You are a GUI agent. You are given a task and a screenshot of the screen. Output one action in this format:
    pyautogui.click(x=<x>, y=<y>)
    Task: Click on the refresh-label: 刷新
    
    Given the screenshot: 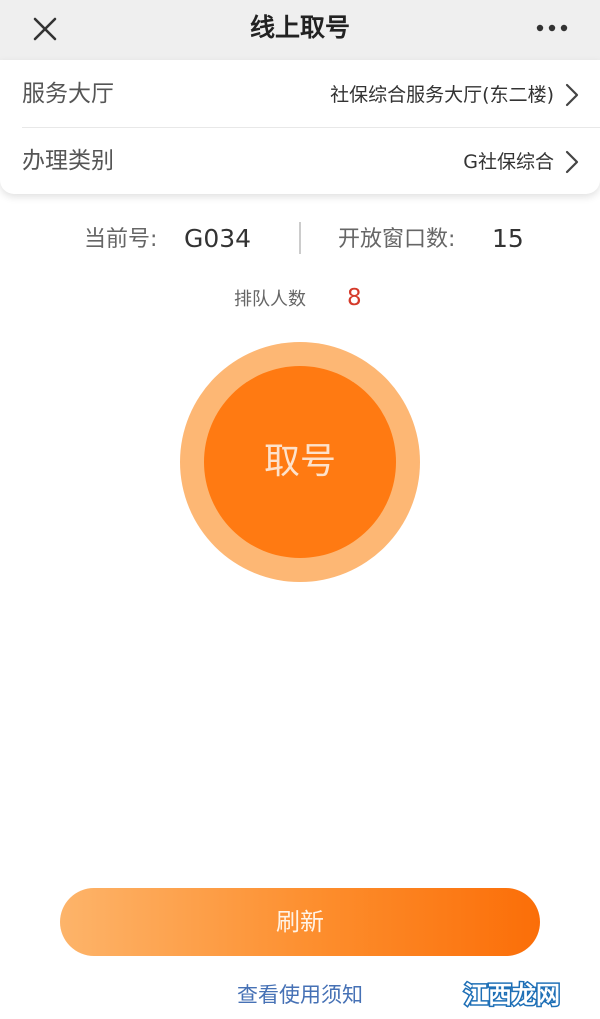 What is the action you would take?
    pyautogui.click(x=300, y=922)
    